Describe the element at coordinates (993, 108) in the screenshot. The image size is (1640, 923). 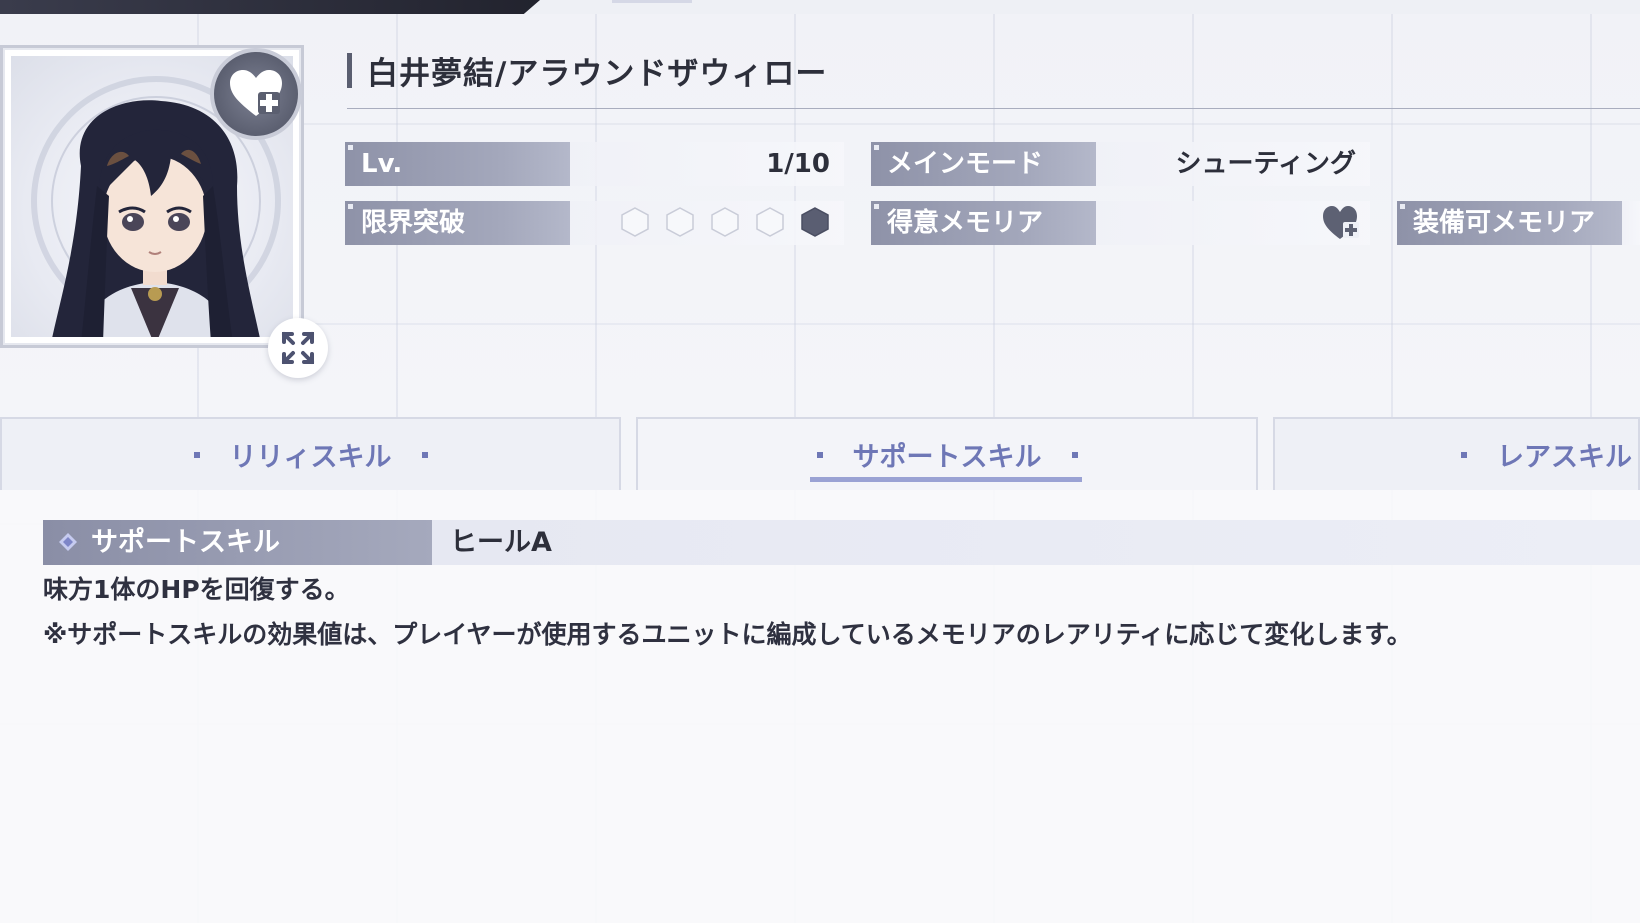
I see `name-divider` at that location.